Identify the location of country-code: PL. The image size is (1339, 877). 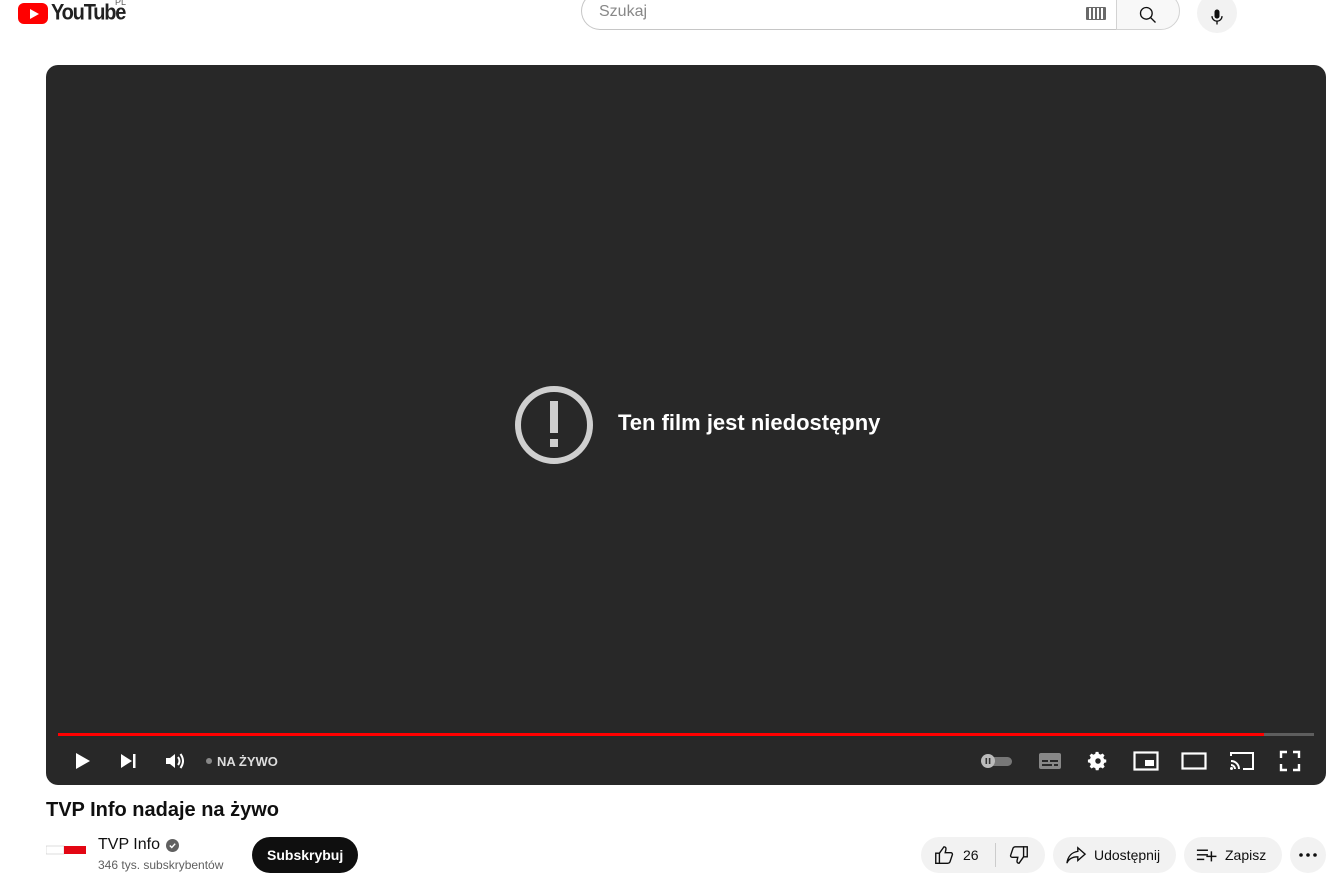
(121, 3).